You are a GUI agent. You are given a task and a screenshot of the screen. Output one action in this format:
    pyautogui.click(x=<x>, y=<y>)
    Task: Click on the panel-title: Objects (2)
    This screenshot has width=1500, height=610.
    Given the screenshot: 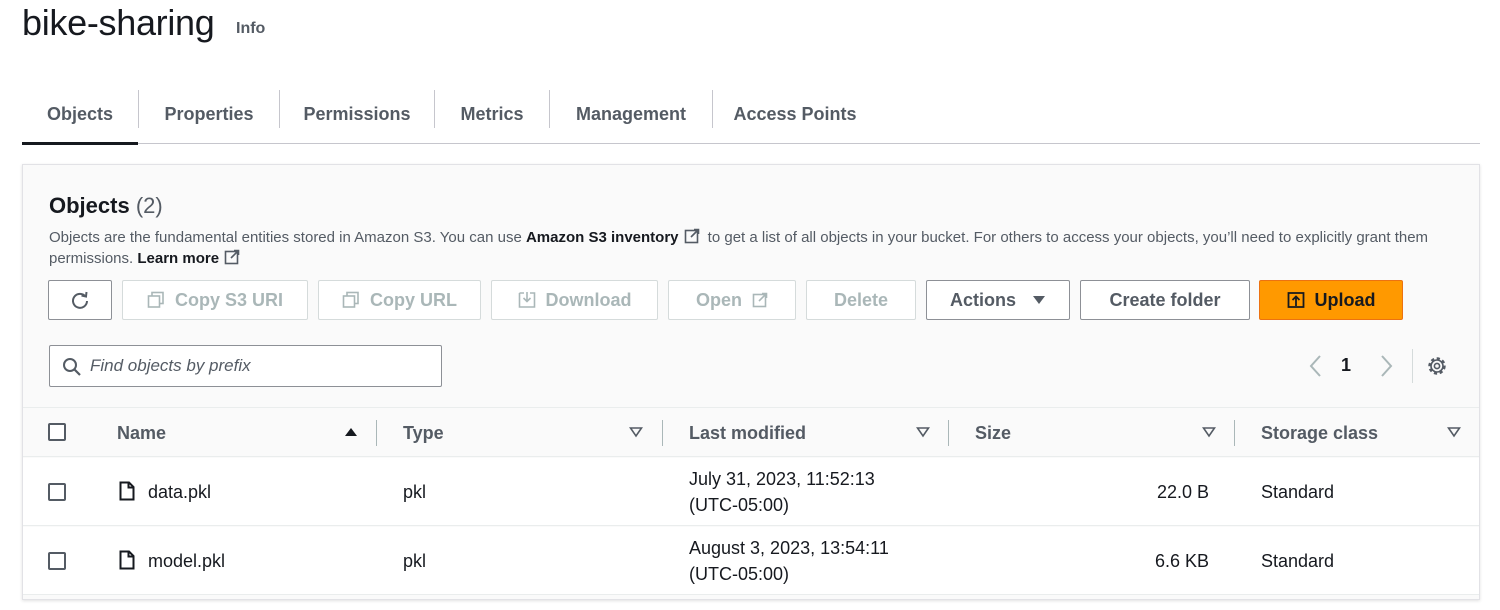 What is the action you would take?
    pyautogui.click(x=106, y=206)
    